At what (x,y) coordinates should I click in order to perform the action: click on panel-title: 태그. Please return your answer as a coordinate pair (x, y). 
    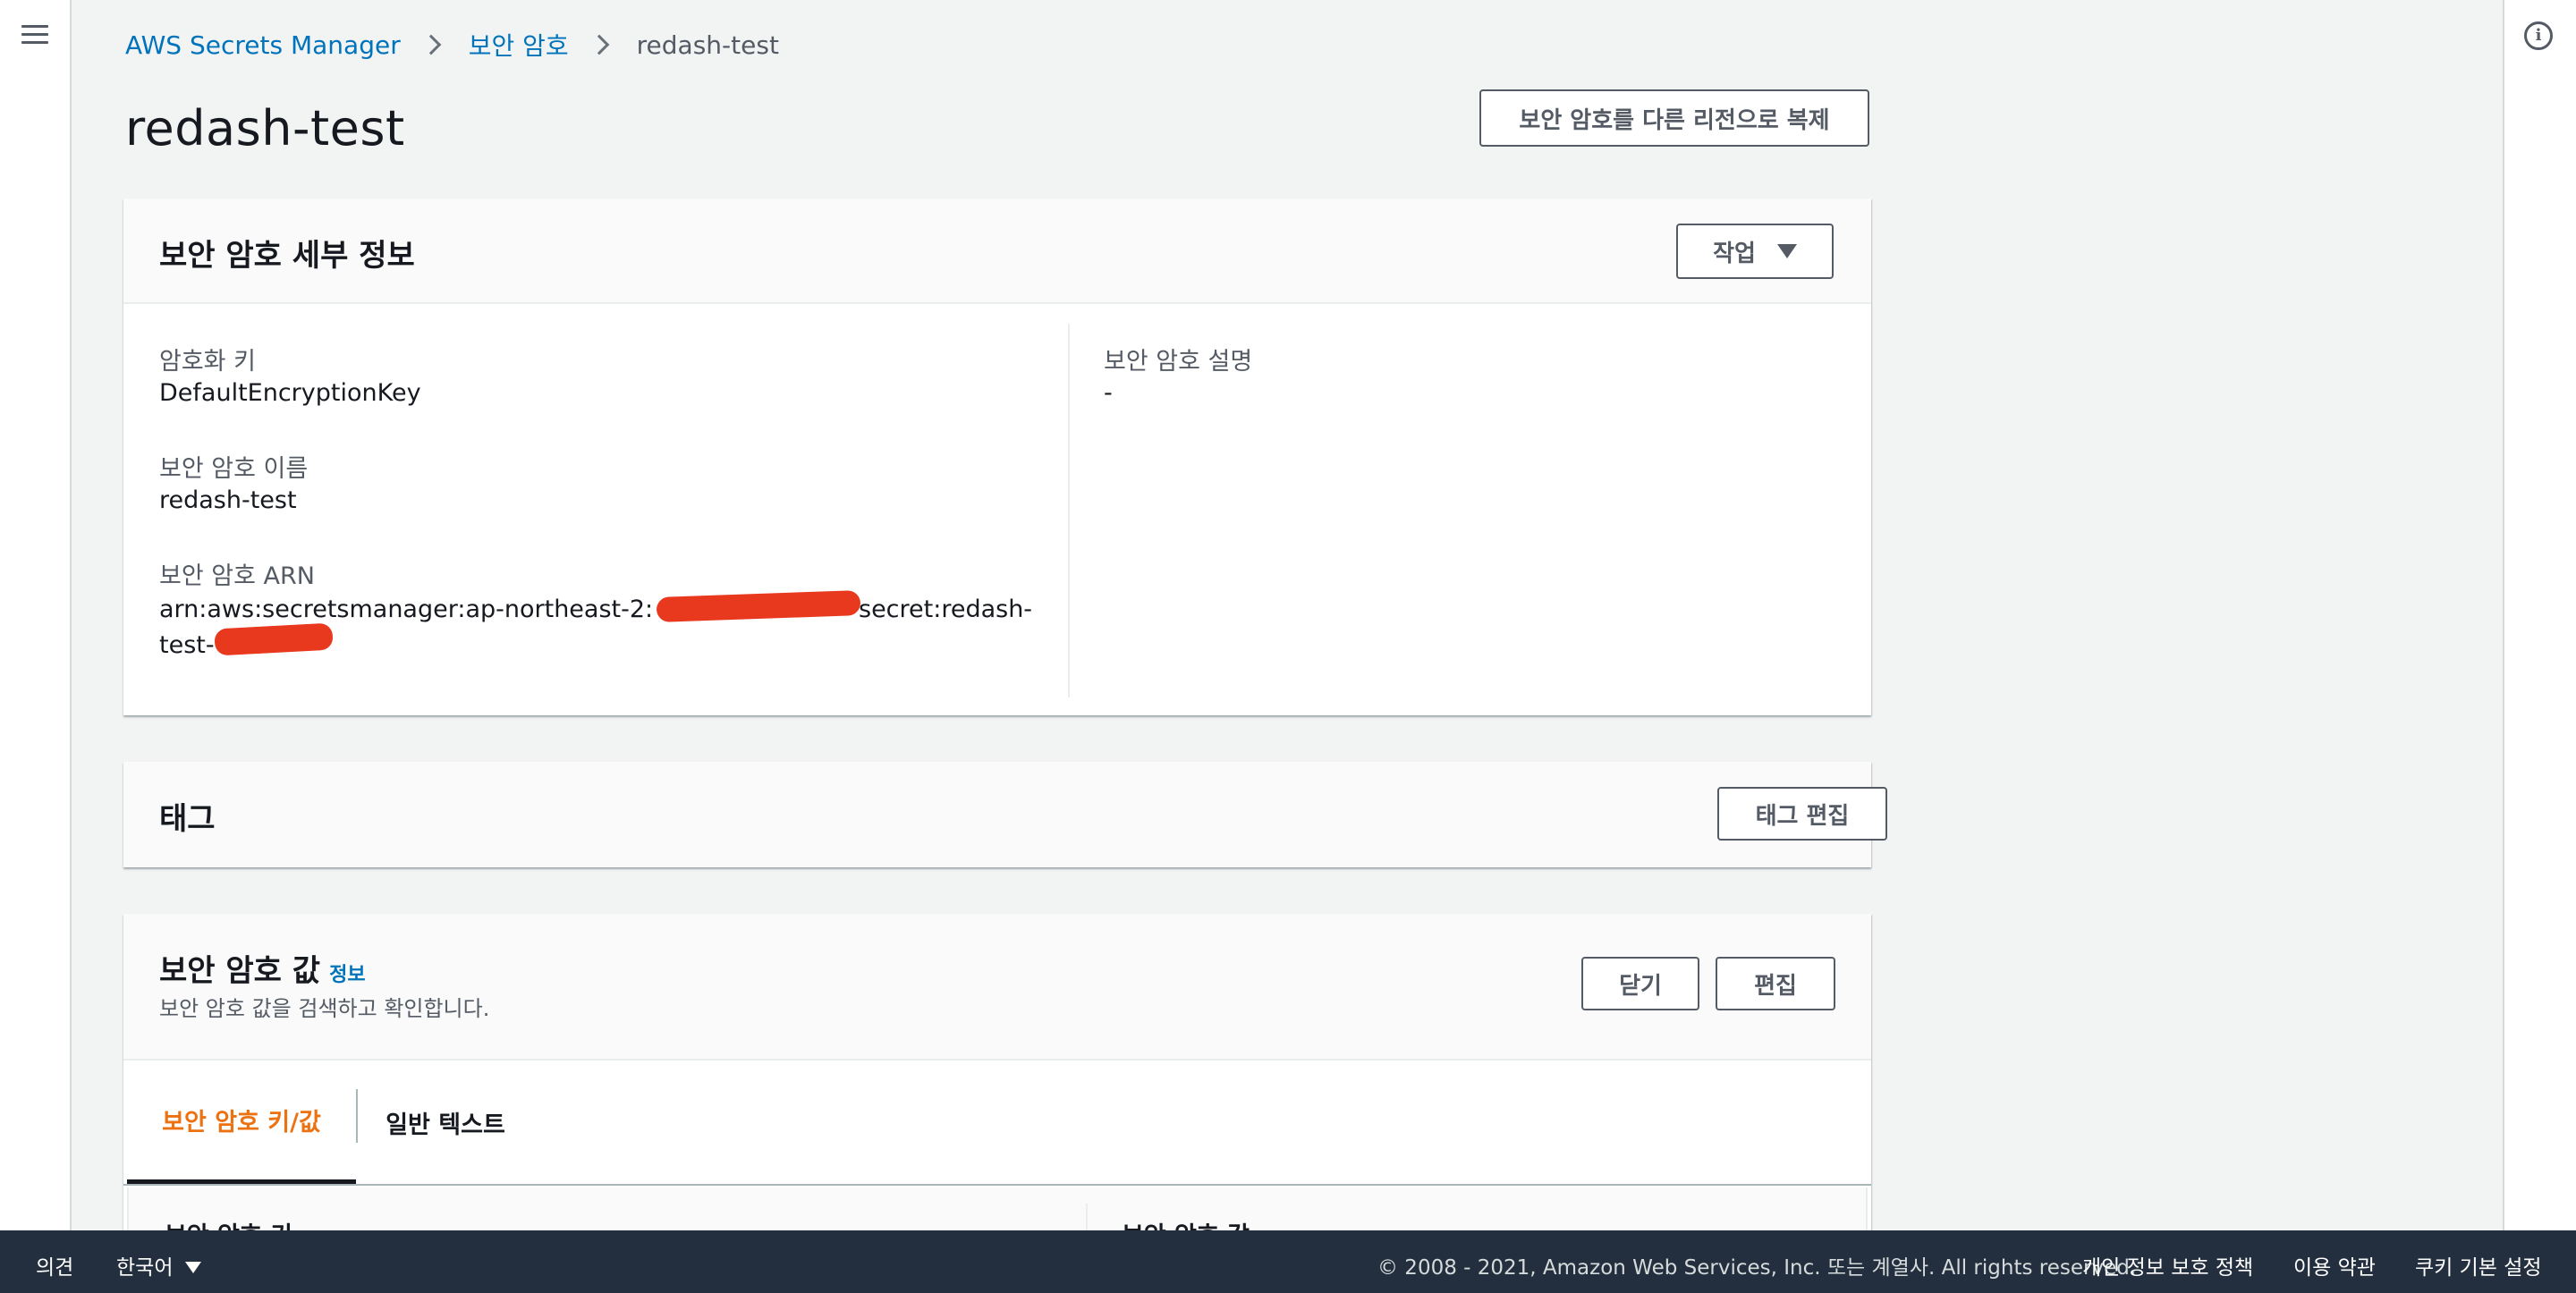
    Looking at the image, I should click on (187, 819).